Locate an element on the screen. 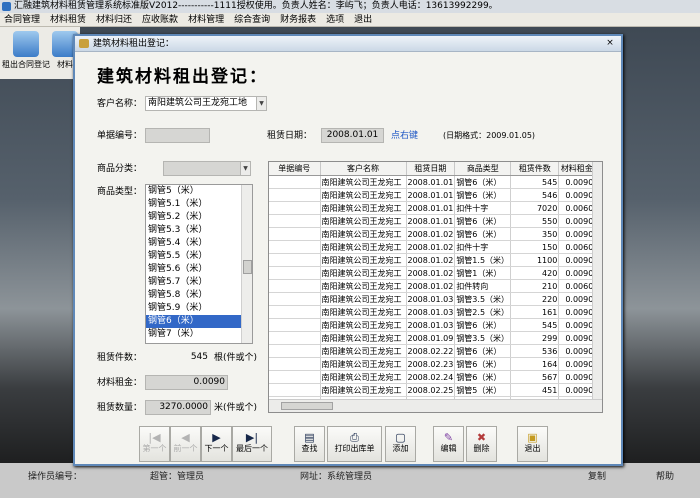 This screenshot has height=498, width=700. table-cell: 350 is located at coordinates (535, 234).